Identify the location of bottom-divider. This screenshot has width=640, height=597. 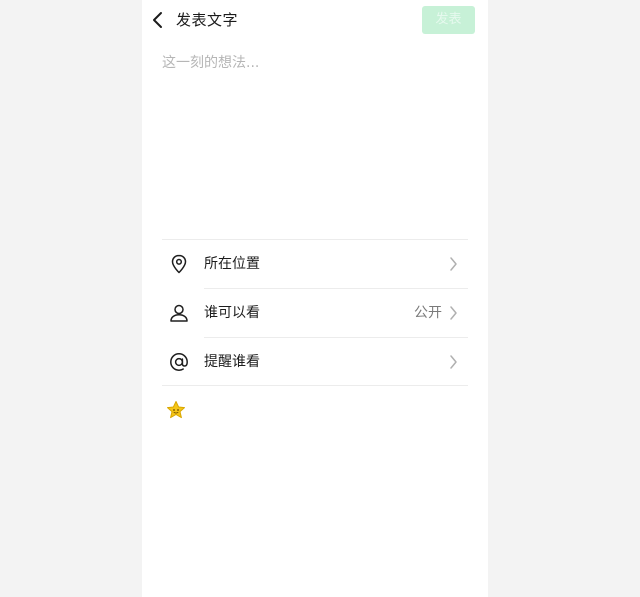
(315, 385).